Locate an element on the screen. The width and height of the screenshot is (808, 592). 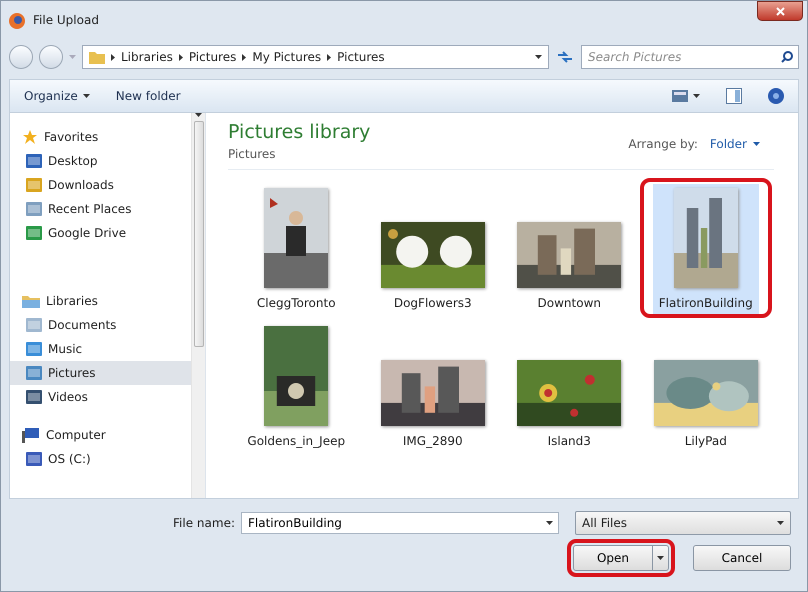
library-subtitle: Pictures is located at coordinates (252, 154).